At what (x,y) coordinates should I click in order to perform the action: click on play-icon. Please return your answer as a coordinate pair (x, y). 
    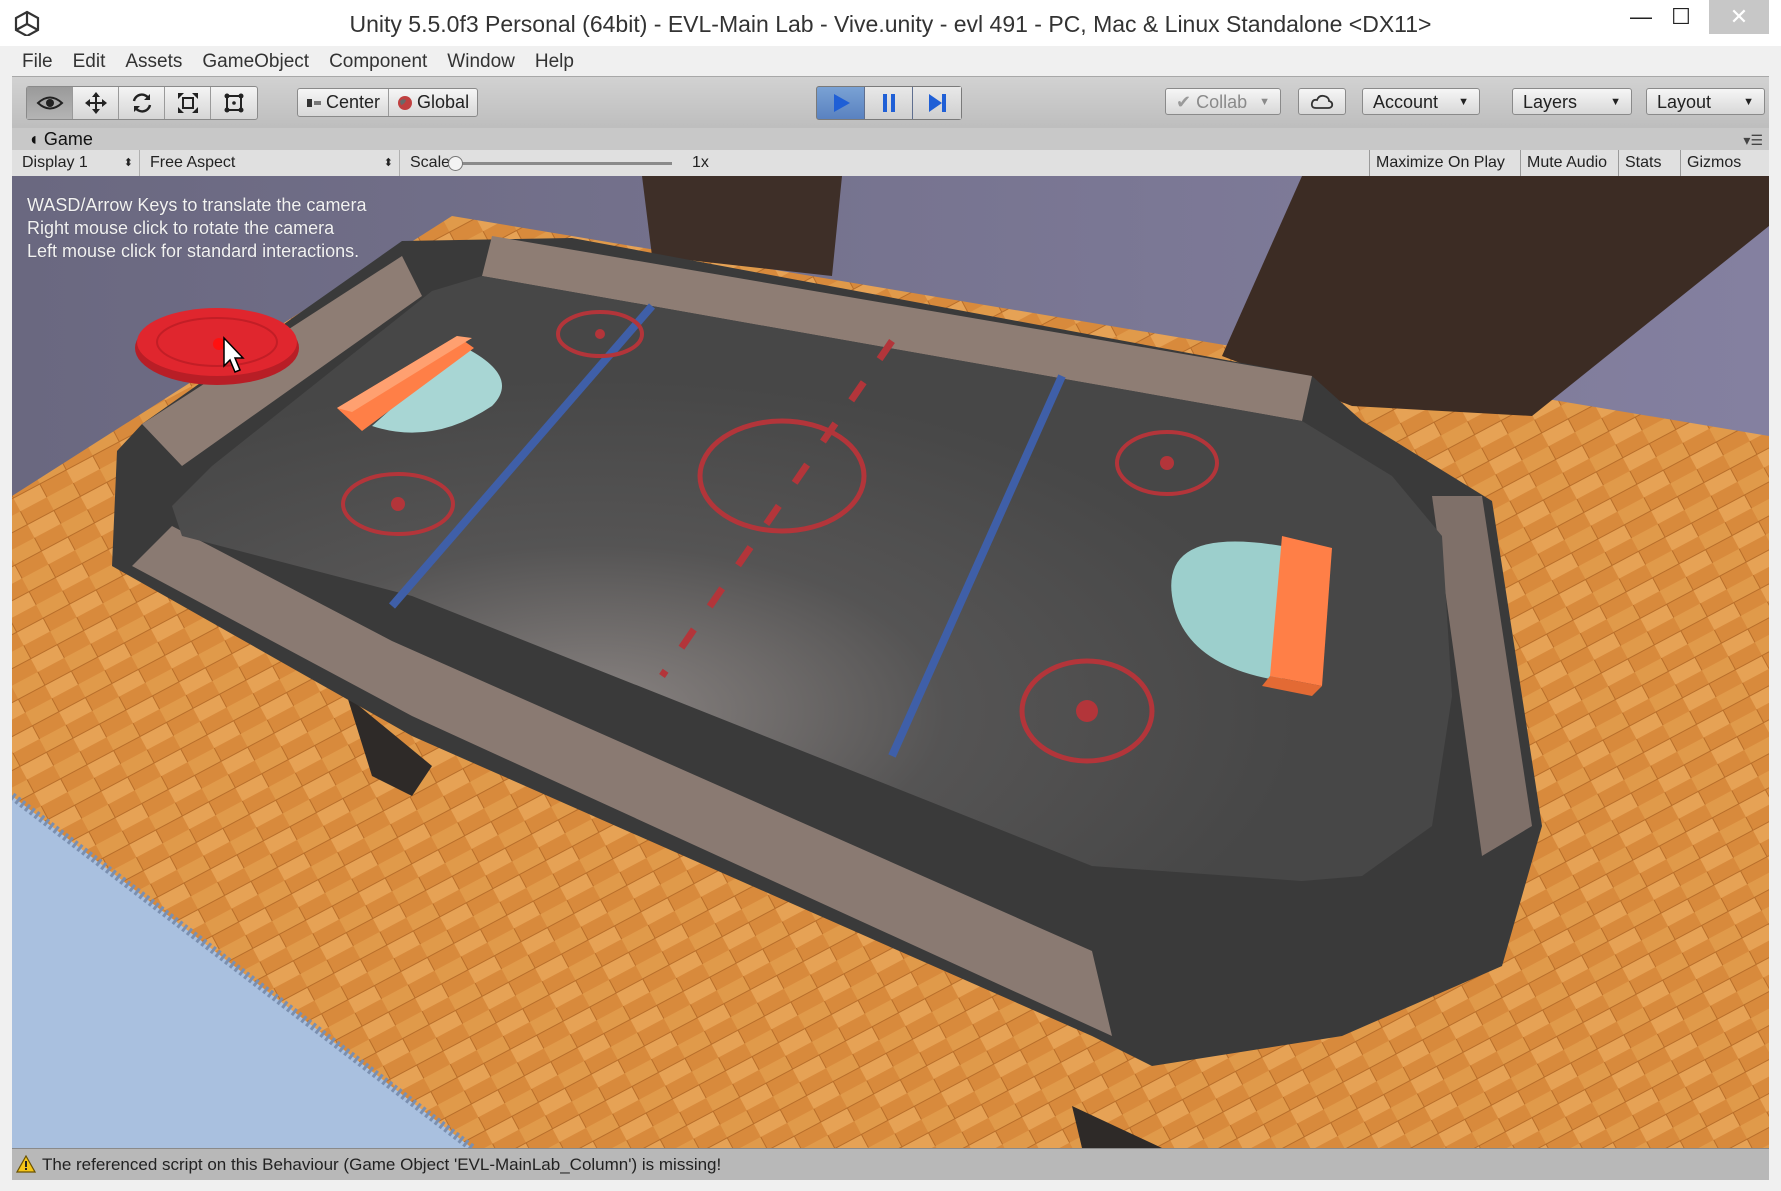
    Looking at the image, I should click on (841, 103).